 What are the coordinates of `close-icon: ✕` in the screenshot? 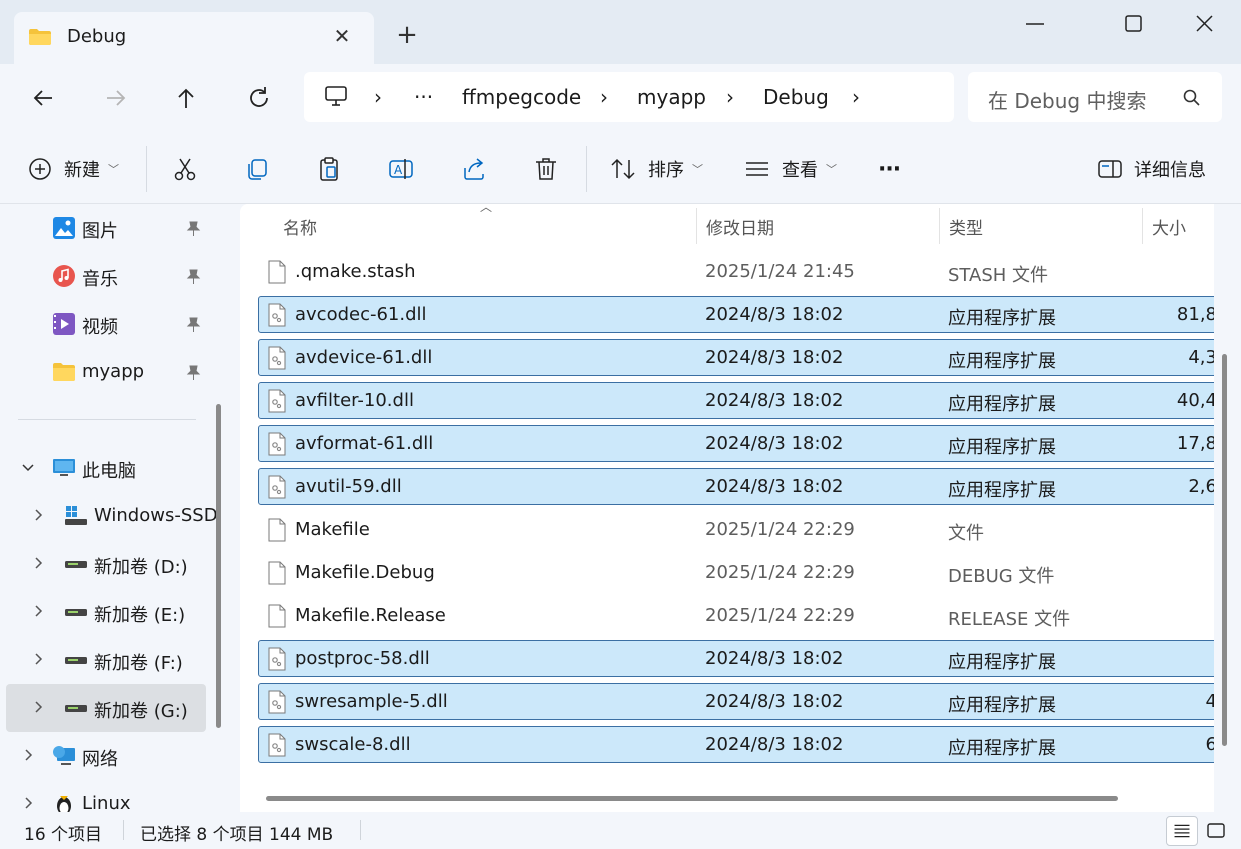 It's located at (342, 36).